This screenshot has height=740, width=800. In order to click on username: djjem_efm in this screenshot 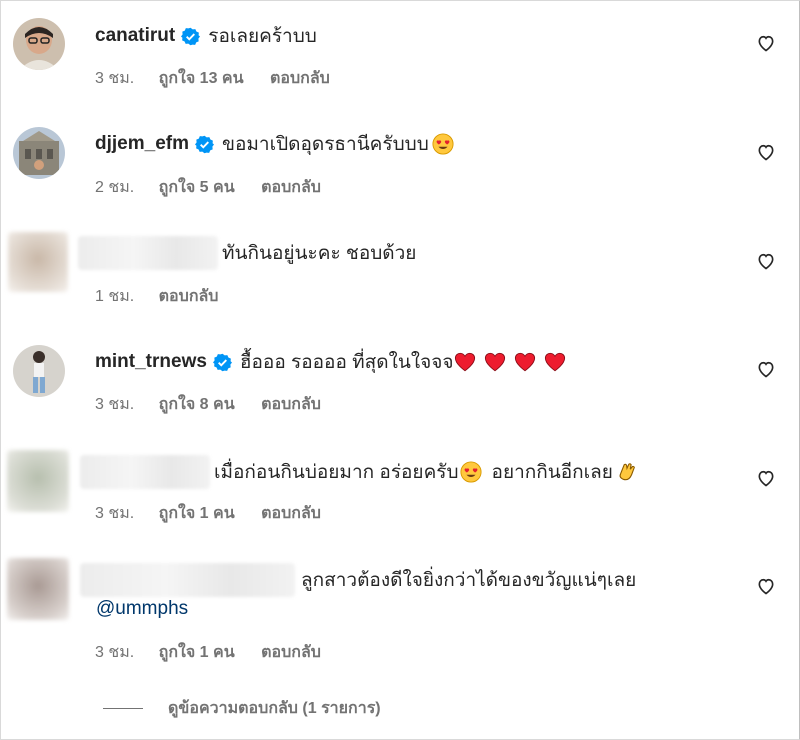, I will do `click(142, 144)`.